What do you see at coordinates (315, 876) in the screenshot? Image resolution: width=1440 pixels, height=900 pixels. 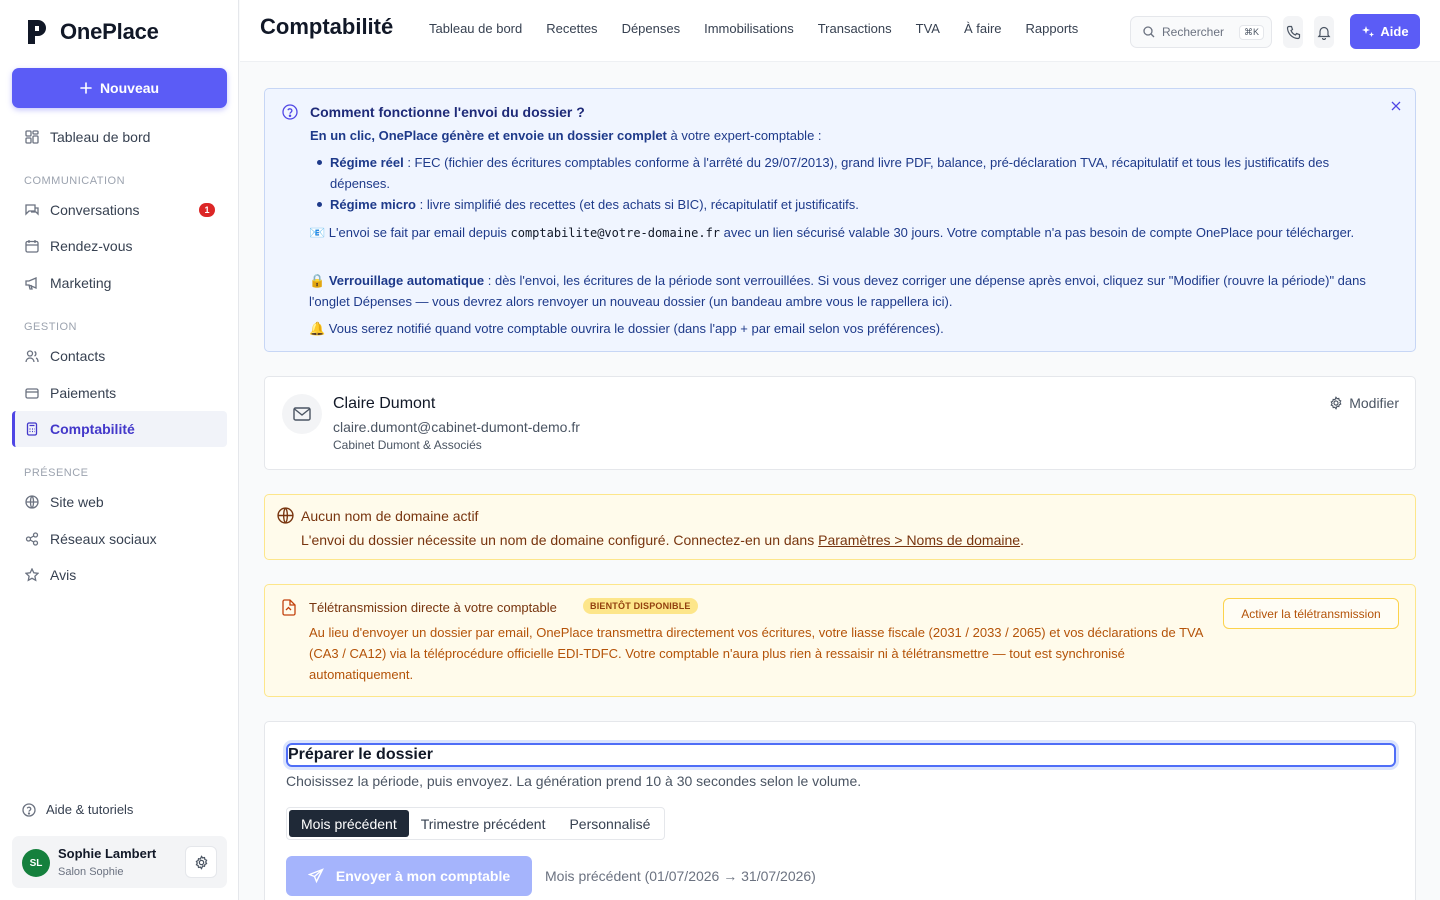 I see `send-icon` at bounding box center [315, 876].